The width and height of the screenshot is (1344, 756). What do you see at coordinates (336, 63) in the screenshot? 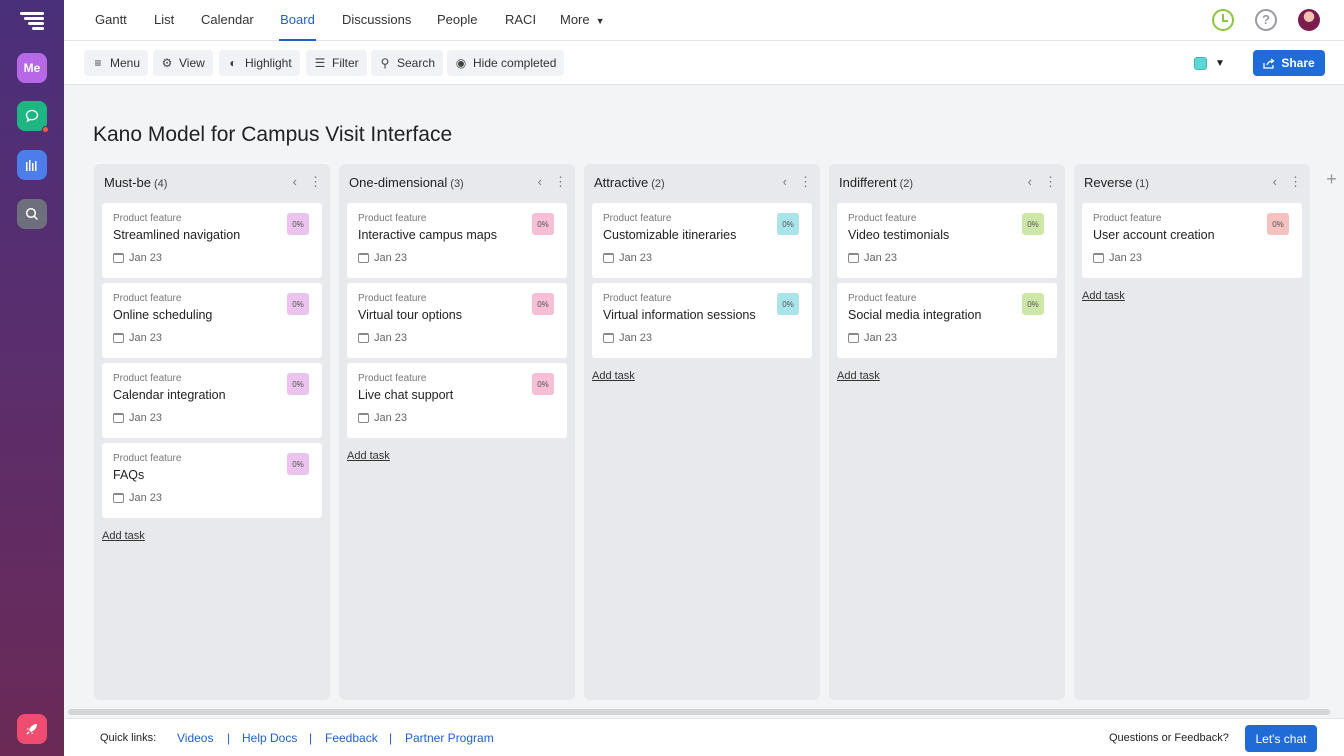
I see `filter-button: ☰Filter` at bounding box center [336, 63].